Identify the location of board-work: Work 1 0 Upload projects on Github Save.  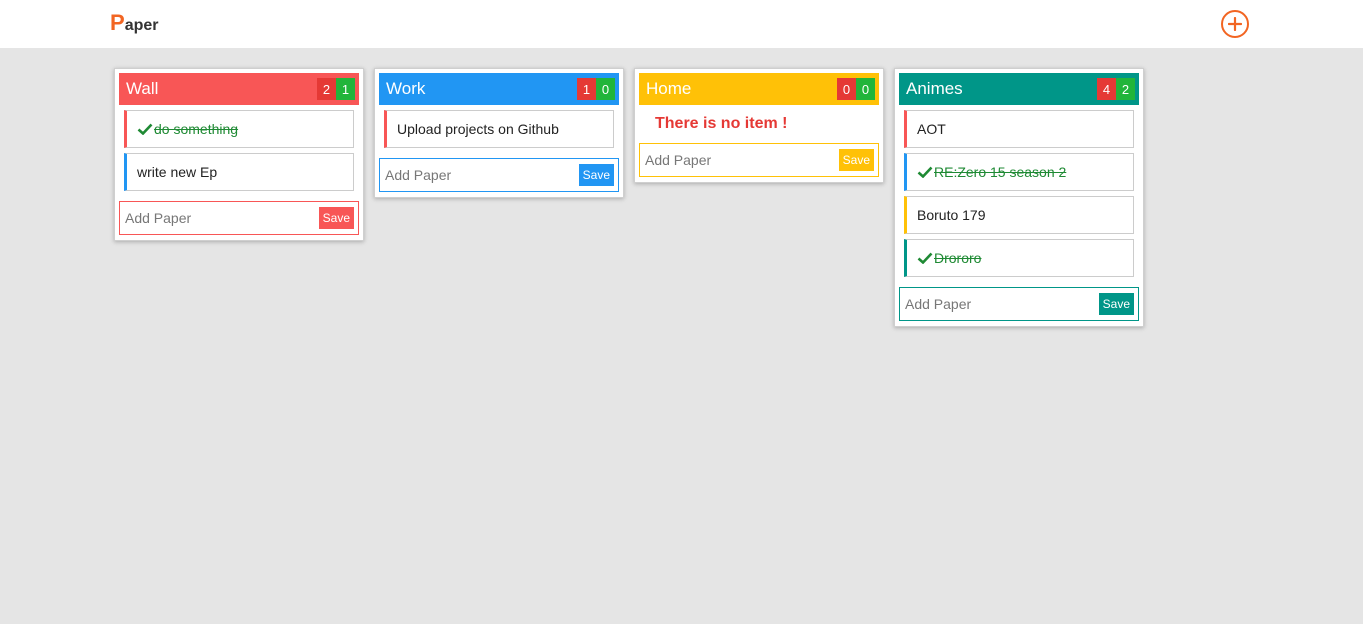
(499, 133).